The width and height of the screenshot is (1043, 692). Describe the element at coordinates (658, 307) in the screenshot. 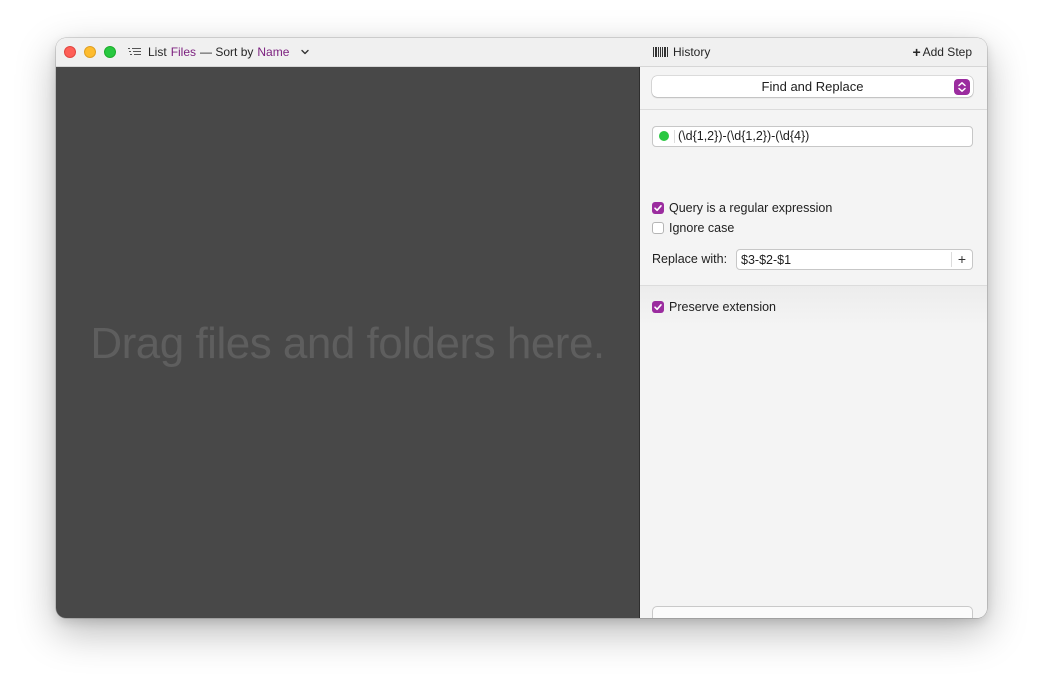

I see `preserve-extension-checkbox` at that location.